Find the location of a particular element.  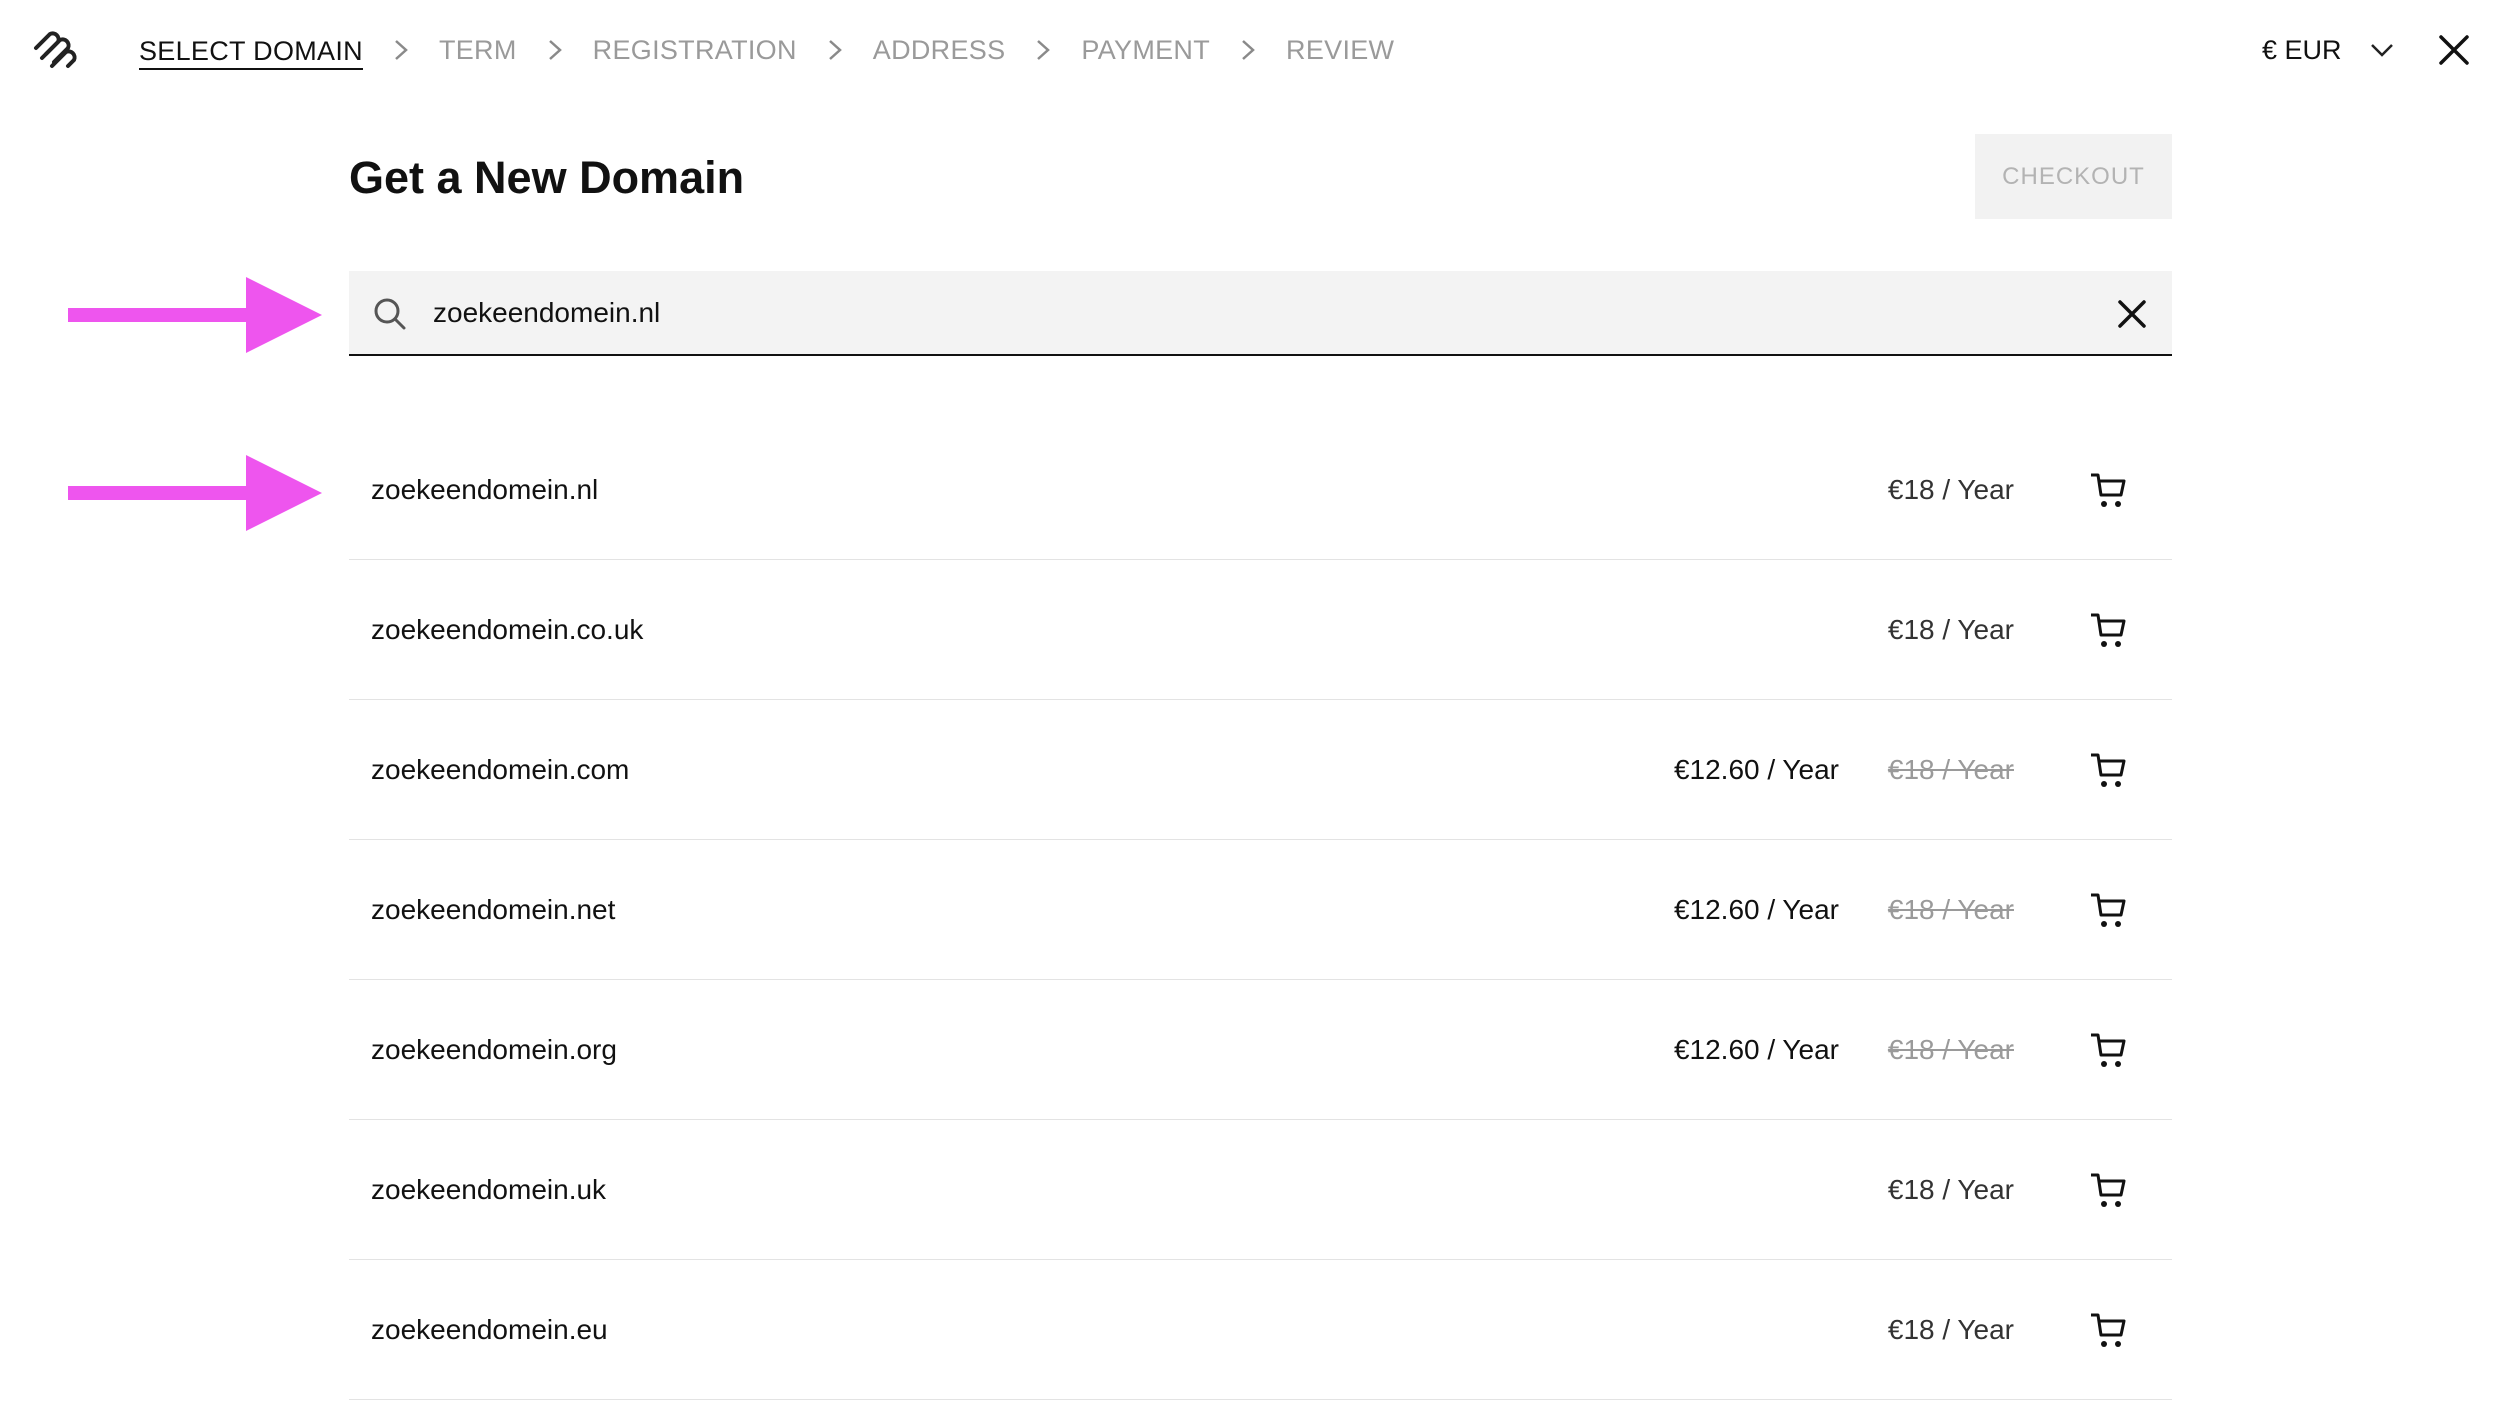

domain-name: zoekeendomein.uk is located at coordinates (489, 1189).